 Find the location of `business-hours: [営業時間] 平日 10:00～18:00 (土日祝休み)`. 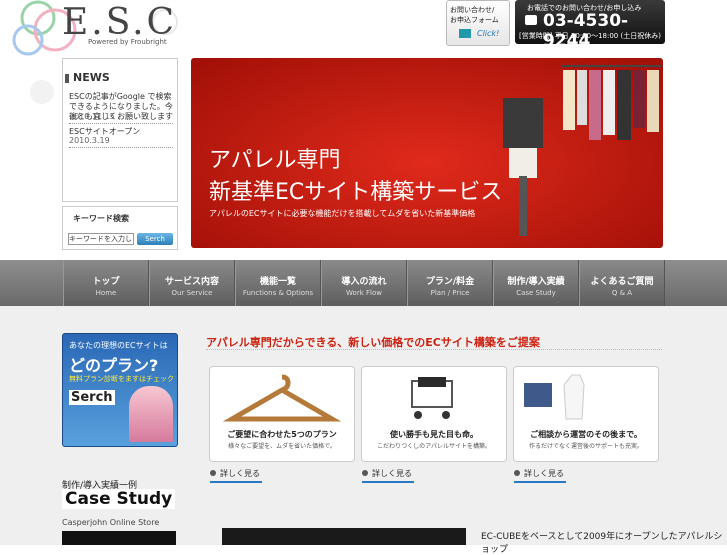

business-hours: [営業時間] 平日 10:00～18:00 (土日祝休み) is located at coordinates (590, 36).